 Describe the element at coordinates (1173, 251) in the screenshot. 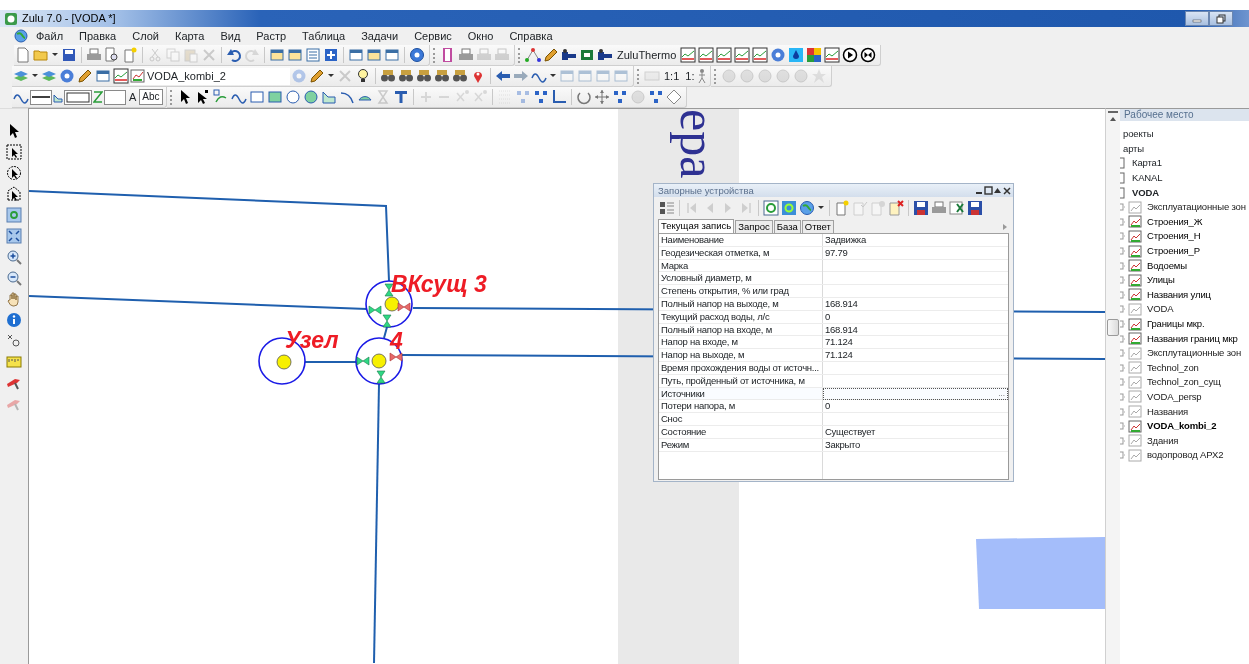

I see `tree-item: Строения_Р` at that location.